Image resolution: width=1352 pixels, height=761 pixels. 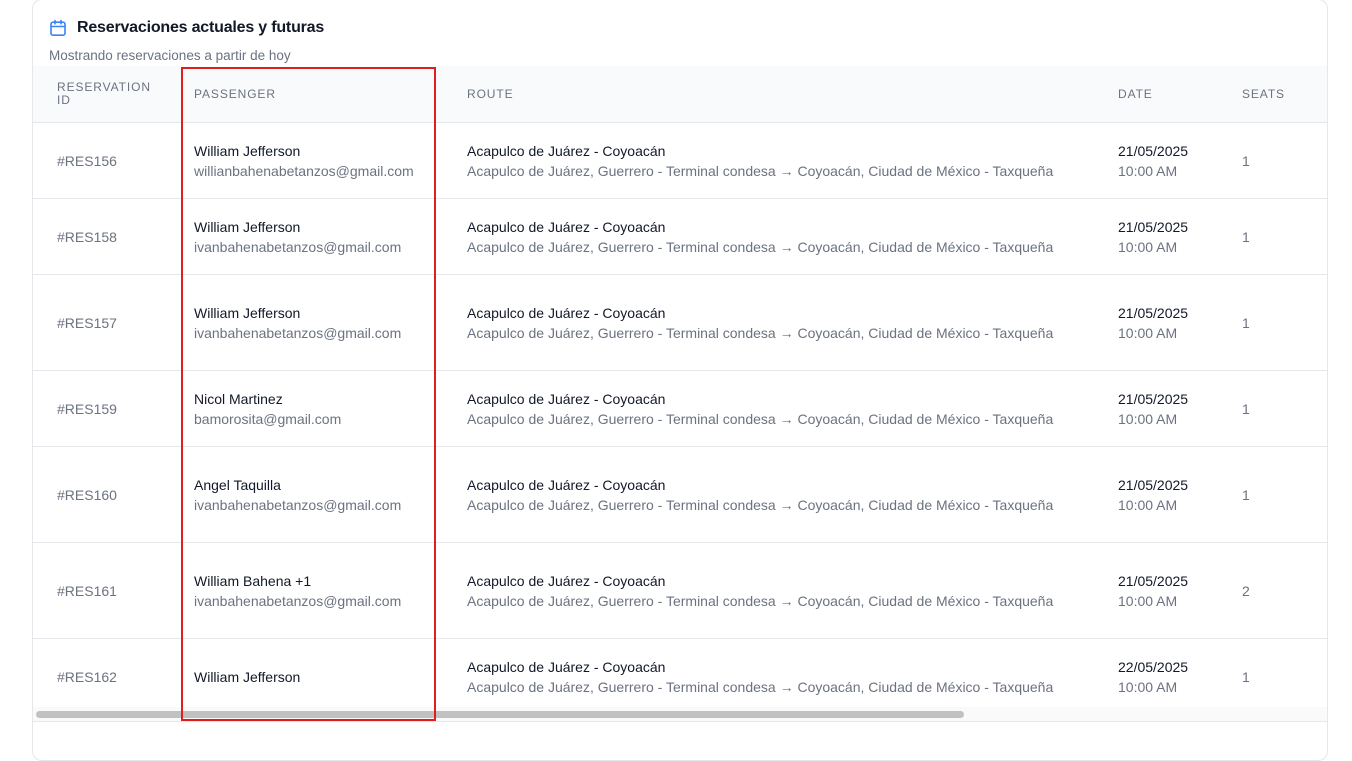 What do you see at coordinates (238, 398) in the screenshot?
I see `passenger-name: Nicol Martinez` at bounding box center [238, 398].